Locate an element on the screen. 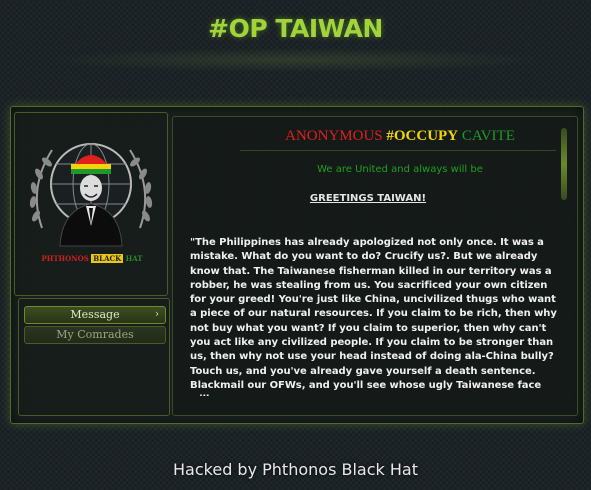 This screenshot has width=591, height=490. banner-part3: CAVITE is located at coordinates (486, 136).